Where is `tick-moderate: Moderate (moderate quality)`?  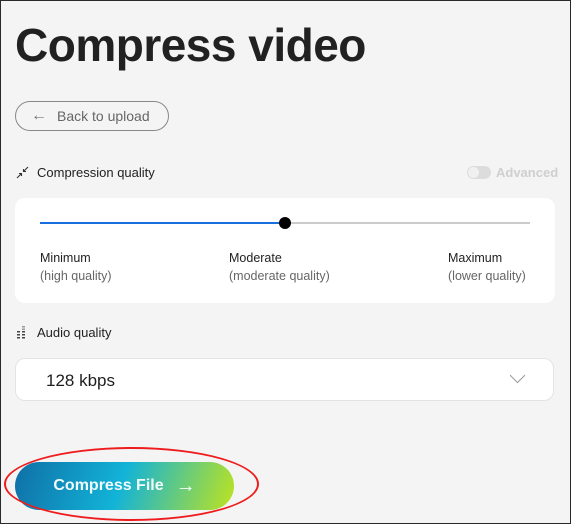 tick-moderate: Moderate (moderate quality) is located at coordinates (279, 267).